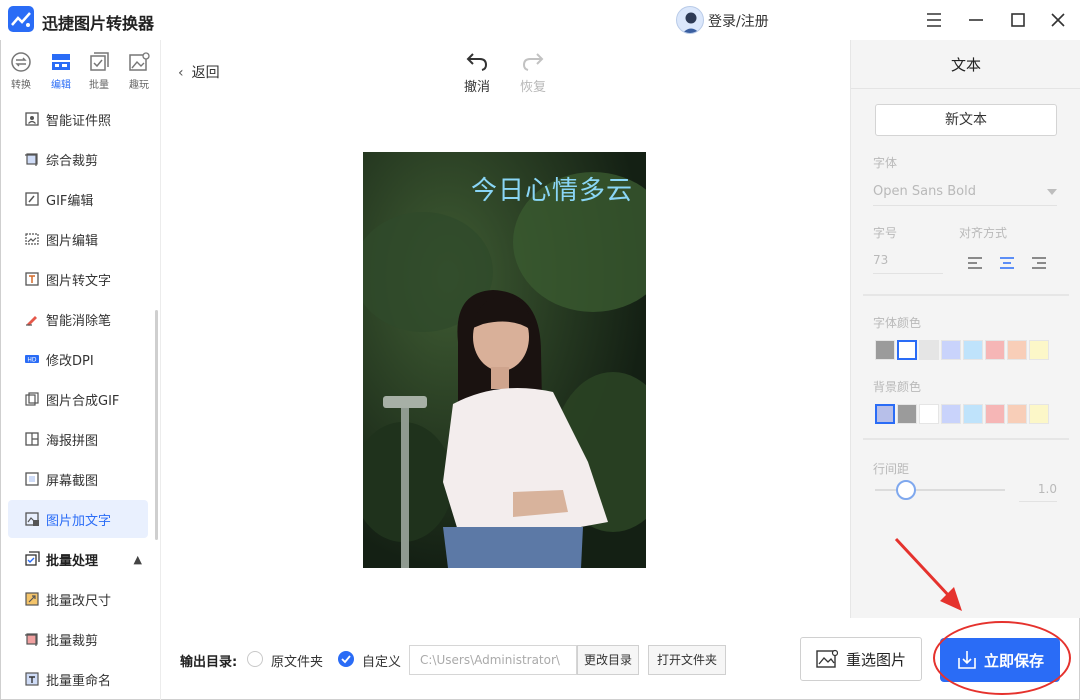 The image size is (1080, 700). Describe the element at coordinates (477, 72) in the screenshot. I see `undo-button: 撤消` at that location.